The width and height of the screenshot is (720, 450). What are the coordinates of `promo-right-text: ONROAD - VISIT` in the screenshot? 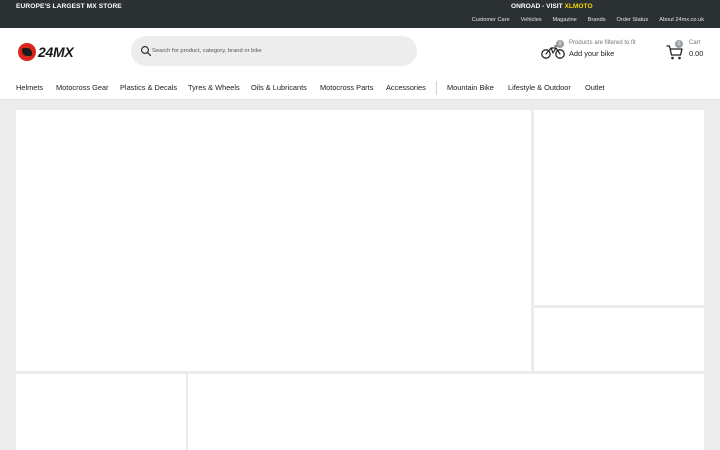 It's located at (538, 6).